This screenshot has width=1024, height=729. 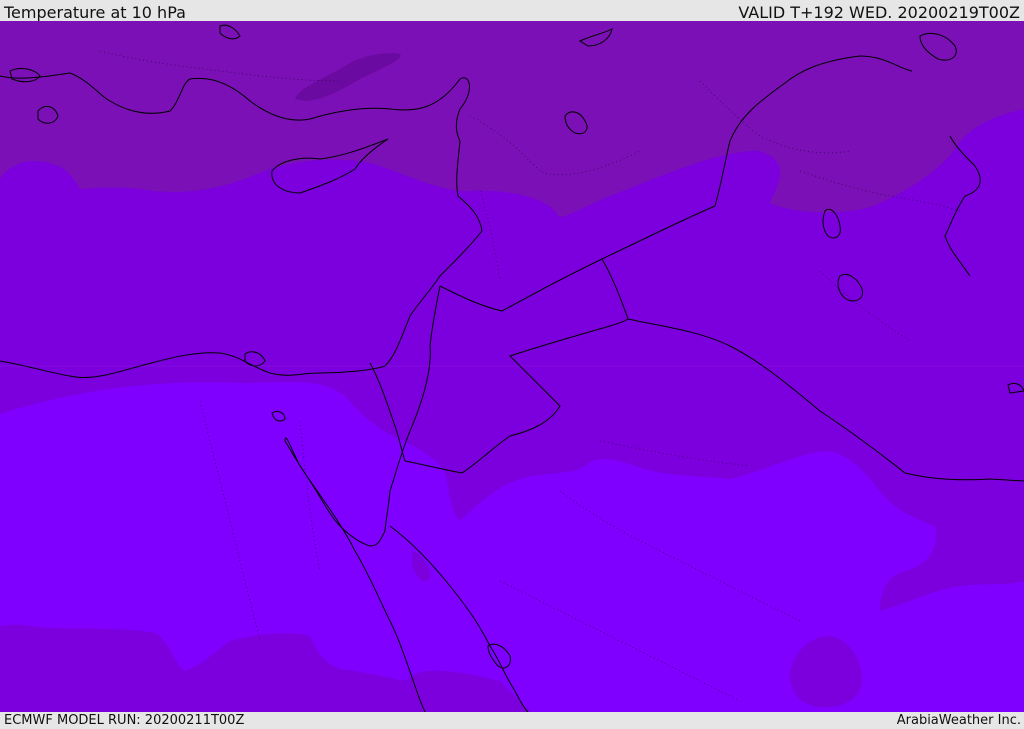 What do you see at coordinates (95, 12) in the screenshot?
I see `map-title: Temperature at 10 hPa` at bounding box center [95, 12].